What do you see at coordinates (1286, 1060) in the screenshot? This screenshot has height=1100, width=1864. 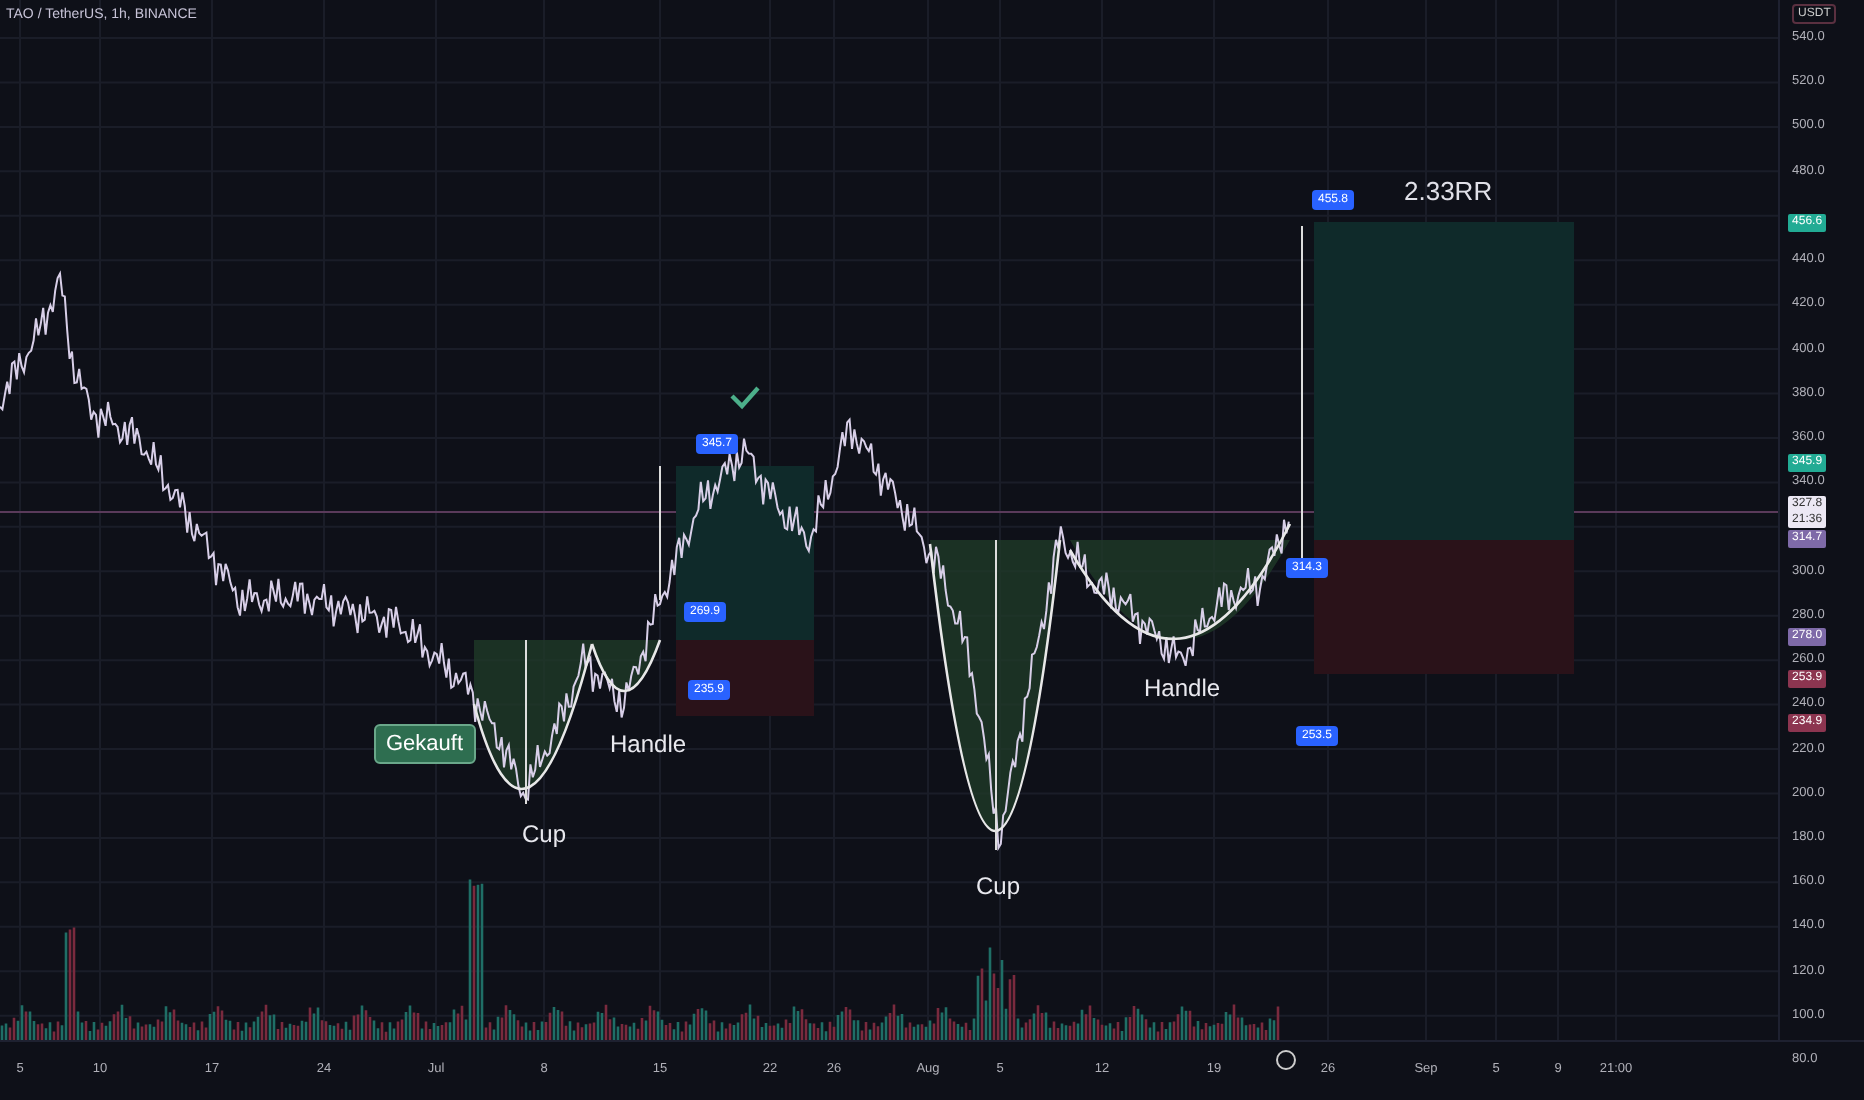 I see `event-icon` at bounding box center [1286, 1060].